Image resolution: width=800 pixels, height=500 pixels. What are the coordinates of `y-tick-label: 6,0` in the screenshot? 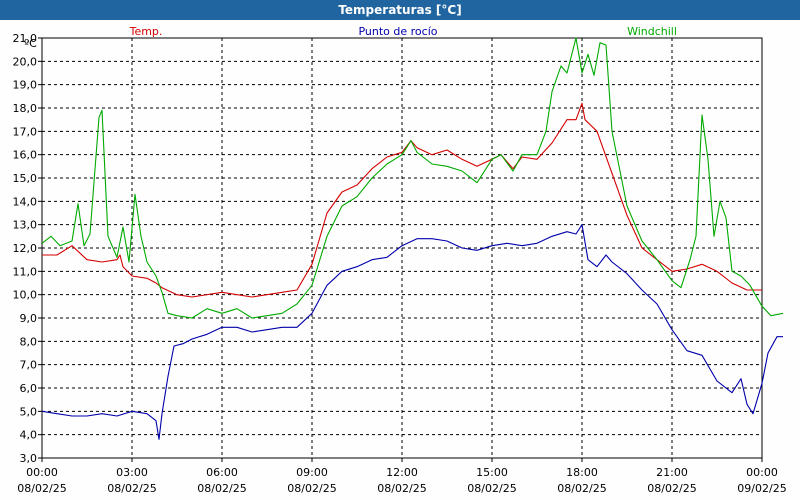 It's located at (29, 388).